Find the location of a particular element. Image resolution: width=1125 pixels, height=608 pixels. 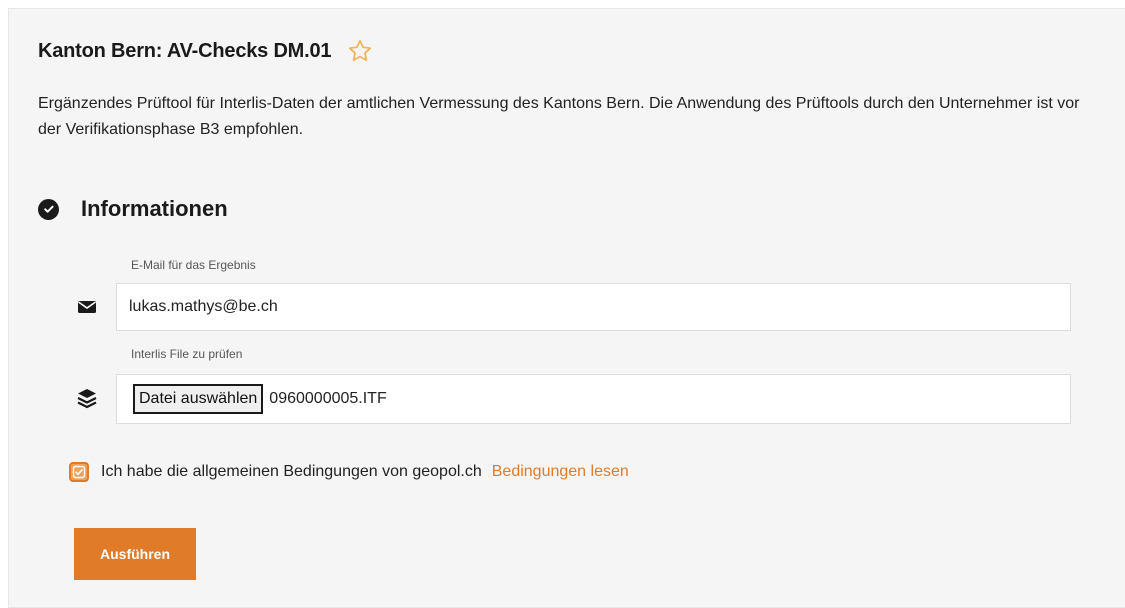

envelope-icon is located at coordinates (87, 307).